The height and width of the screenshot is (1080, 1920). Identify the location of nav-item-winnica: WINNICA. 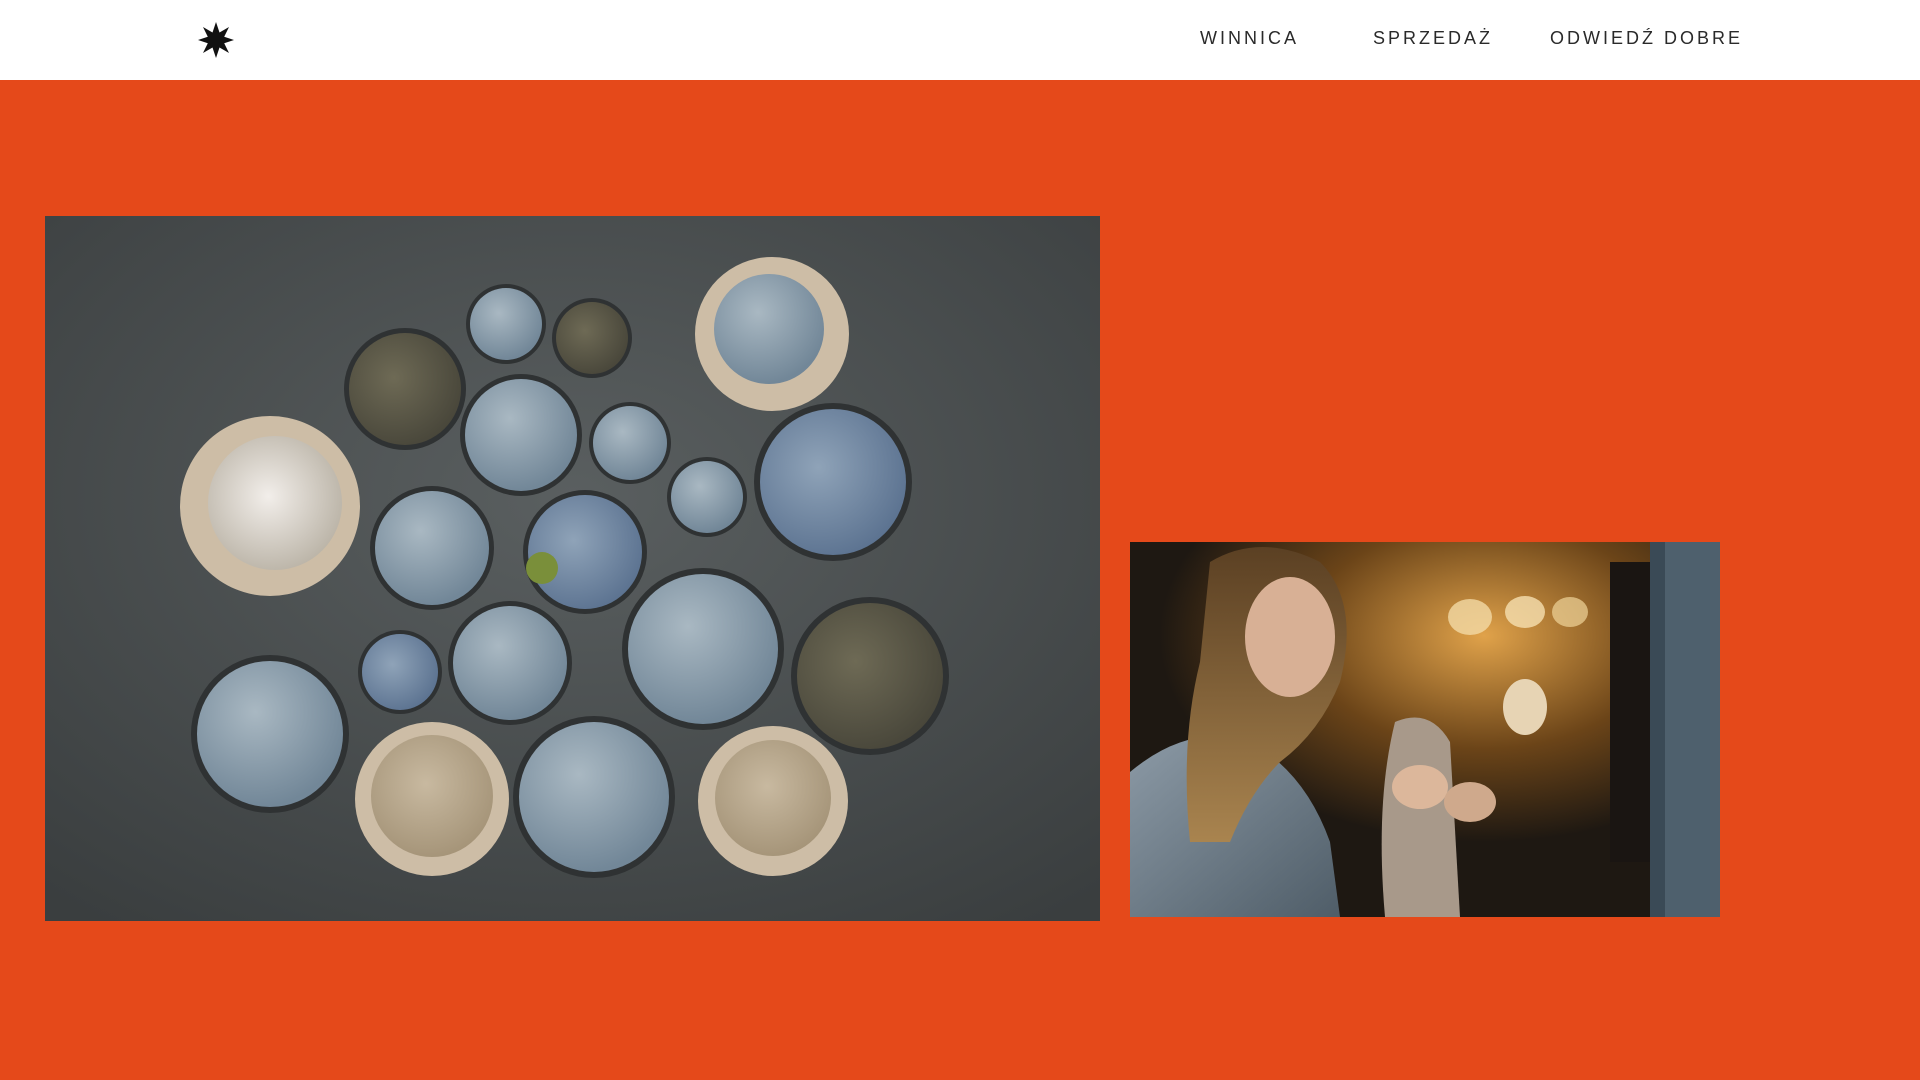
(1249, 38).